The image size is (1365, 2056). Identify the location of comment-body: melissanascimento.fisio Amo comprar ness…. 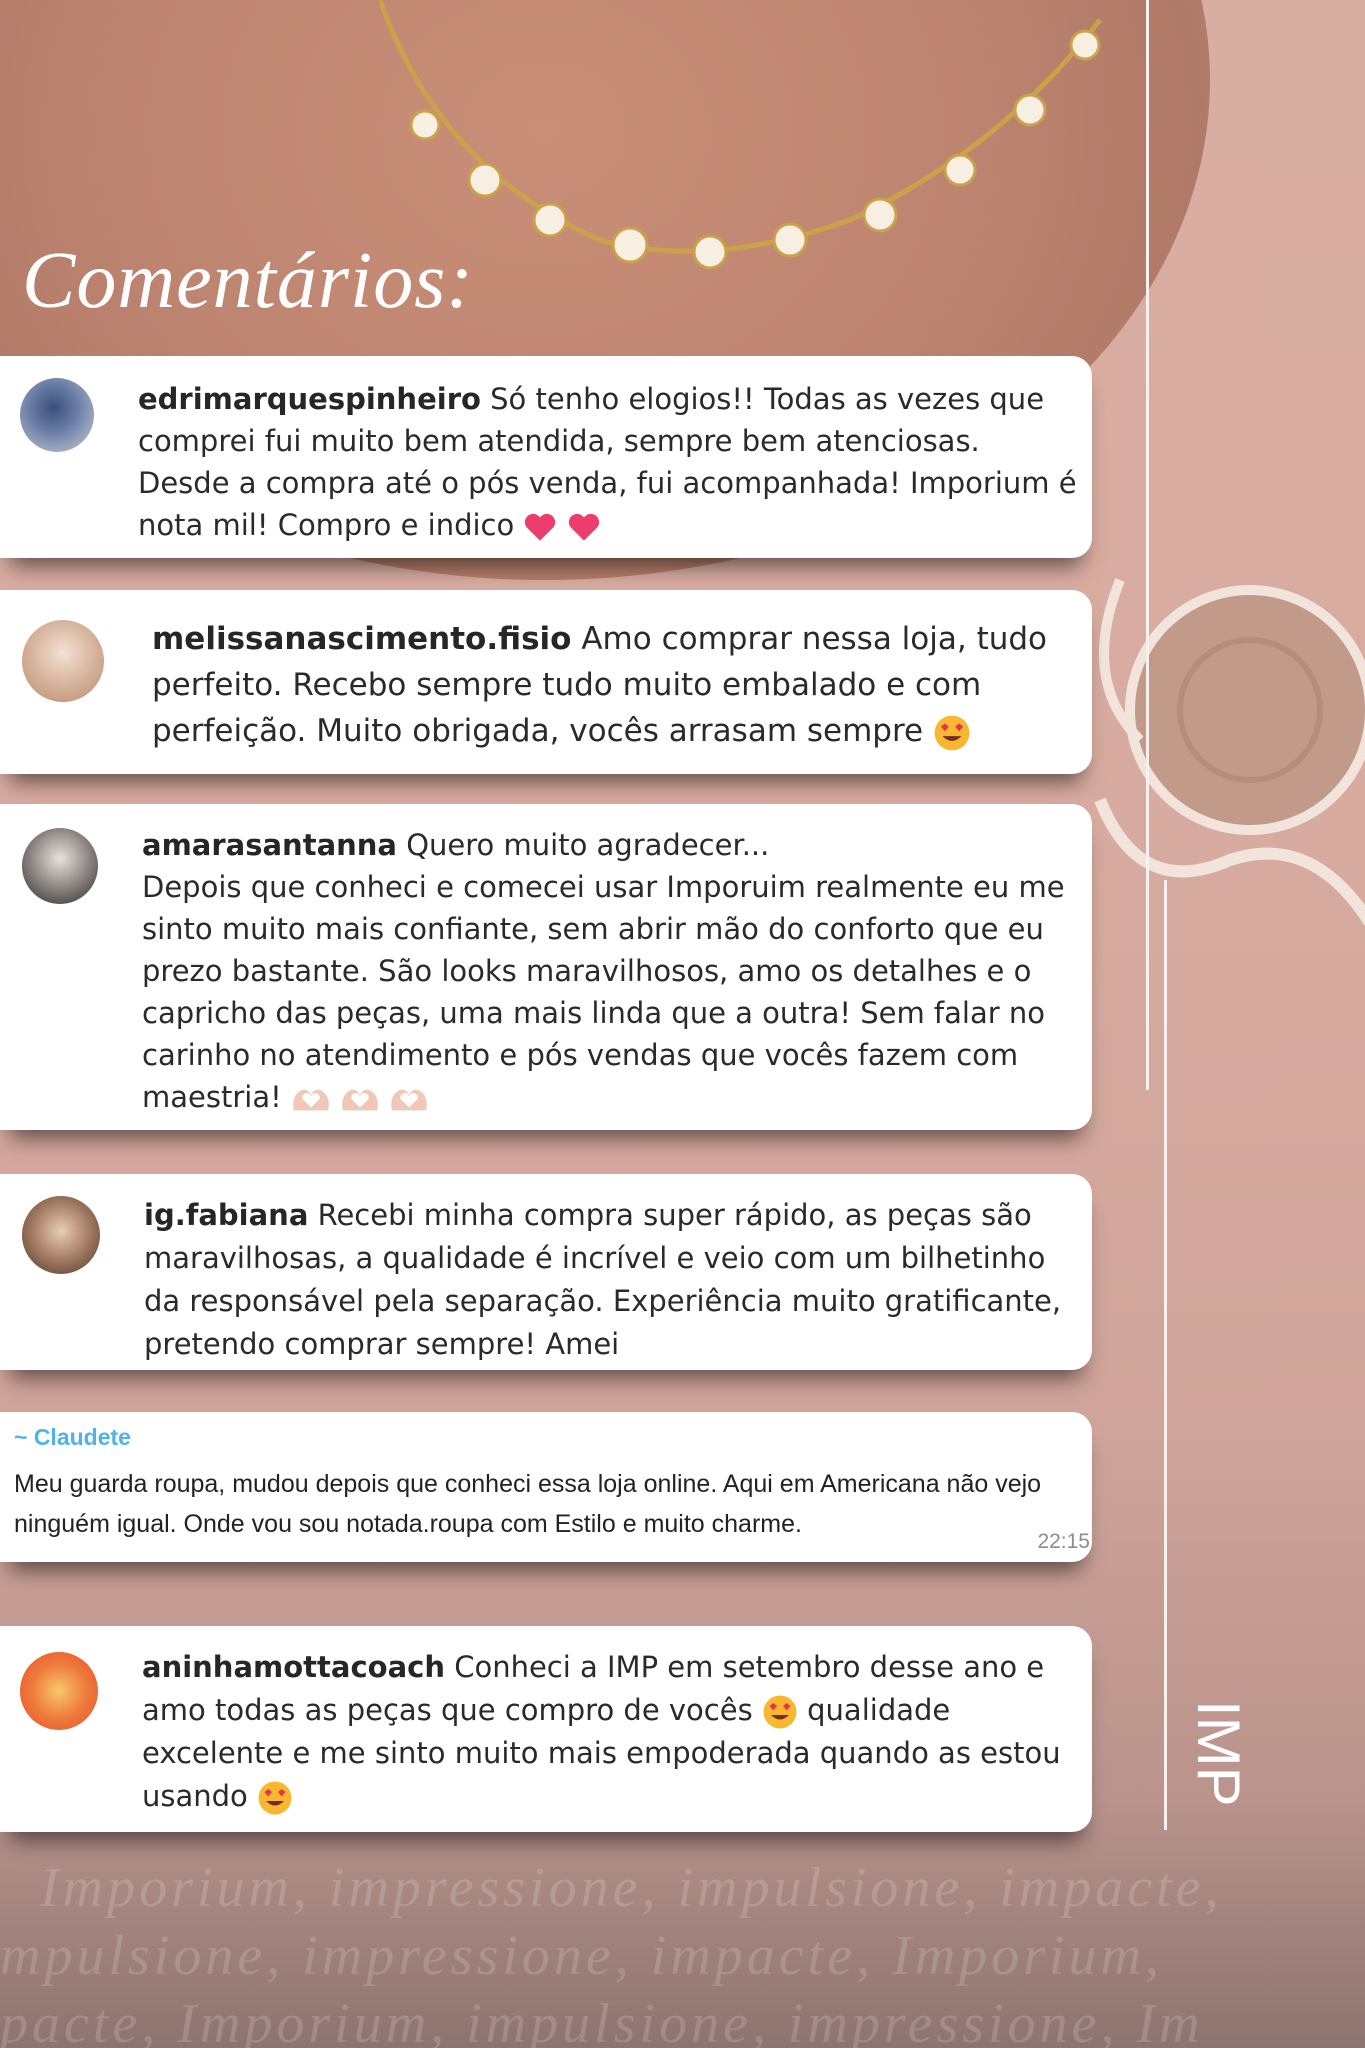
(612, 685).